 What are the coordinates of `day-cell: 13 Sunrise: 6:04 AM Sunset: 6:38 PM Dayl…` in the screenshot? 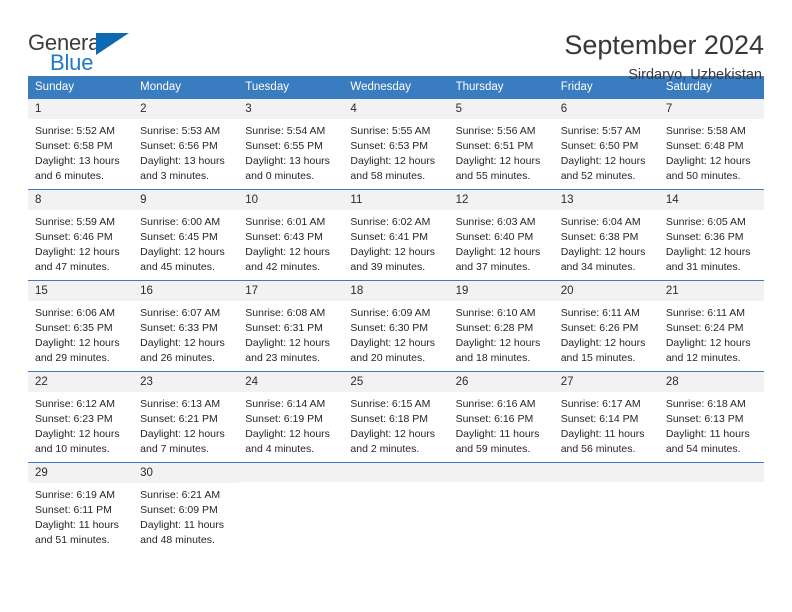 It's located at (606, 235).